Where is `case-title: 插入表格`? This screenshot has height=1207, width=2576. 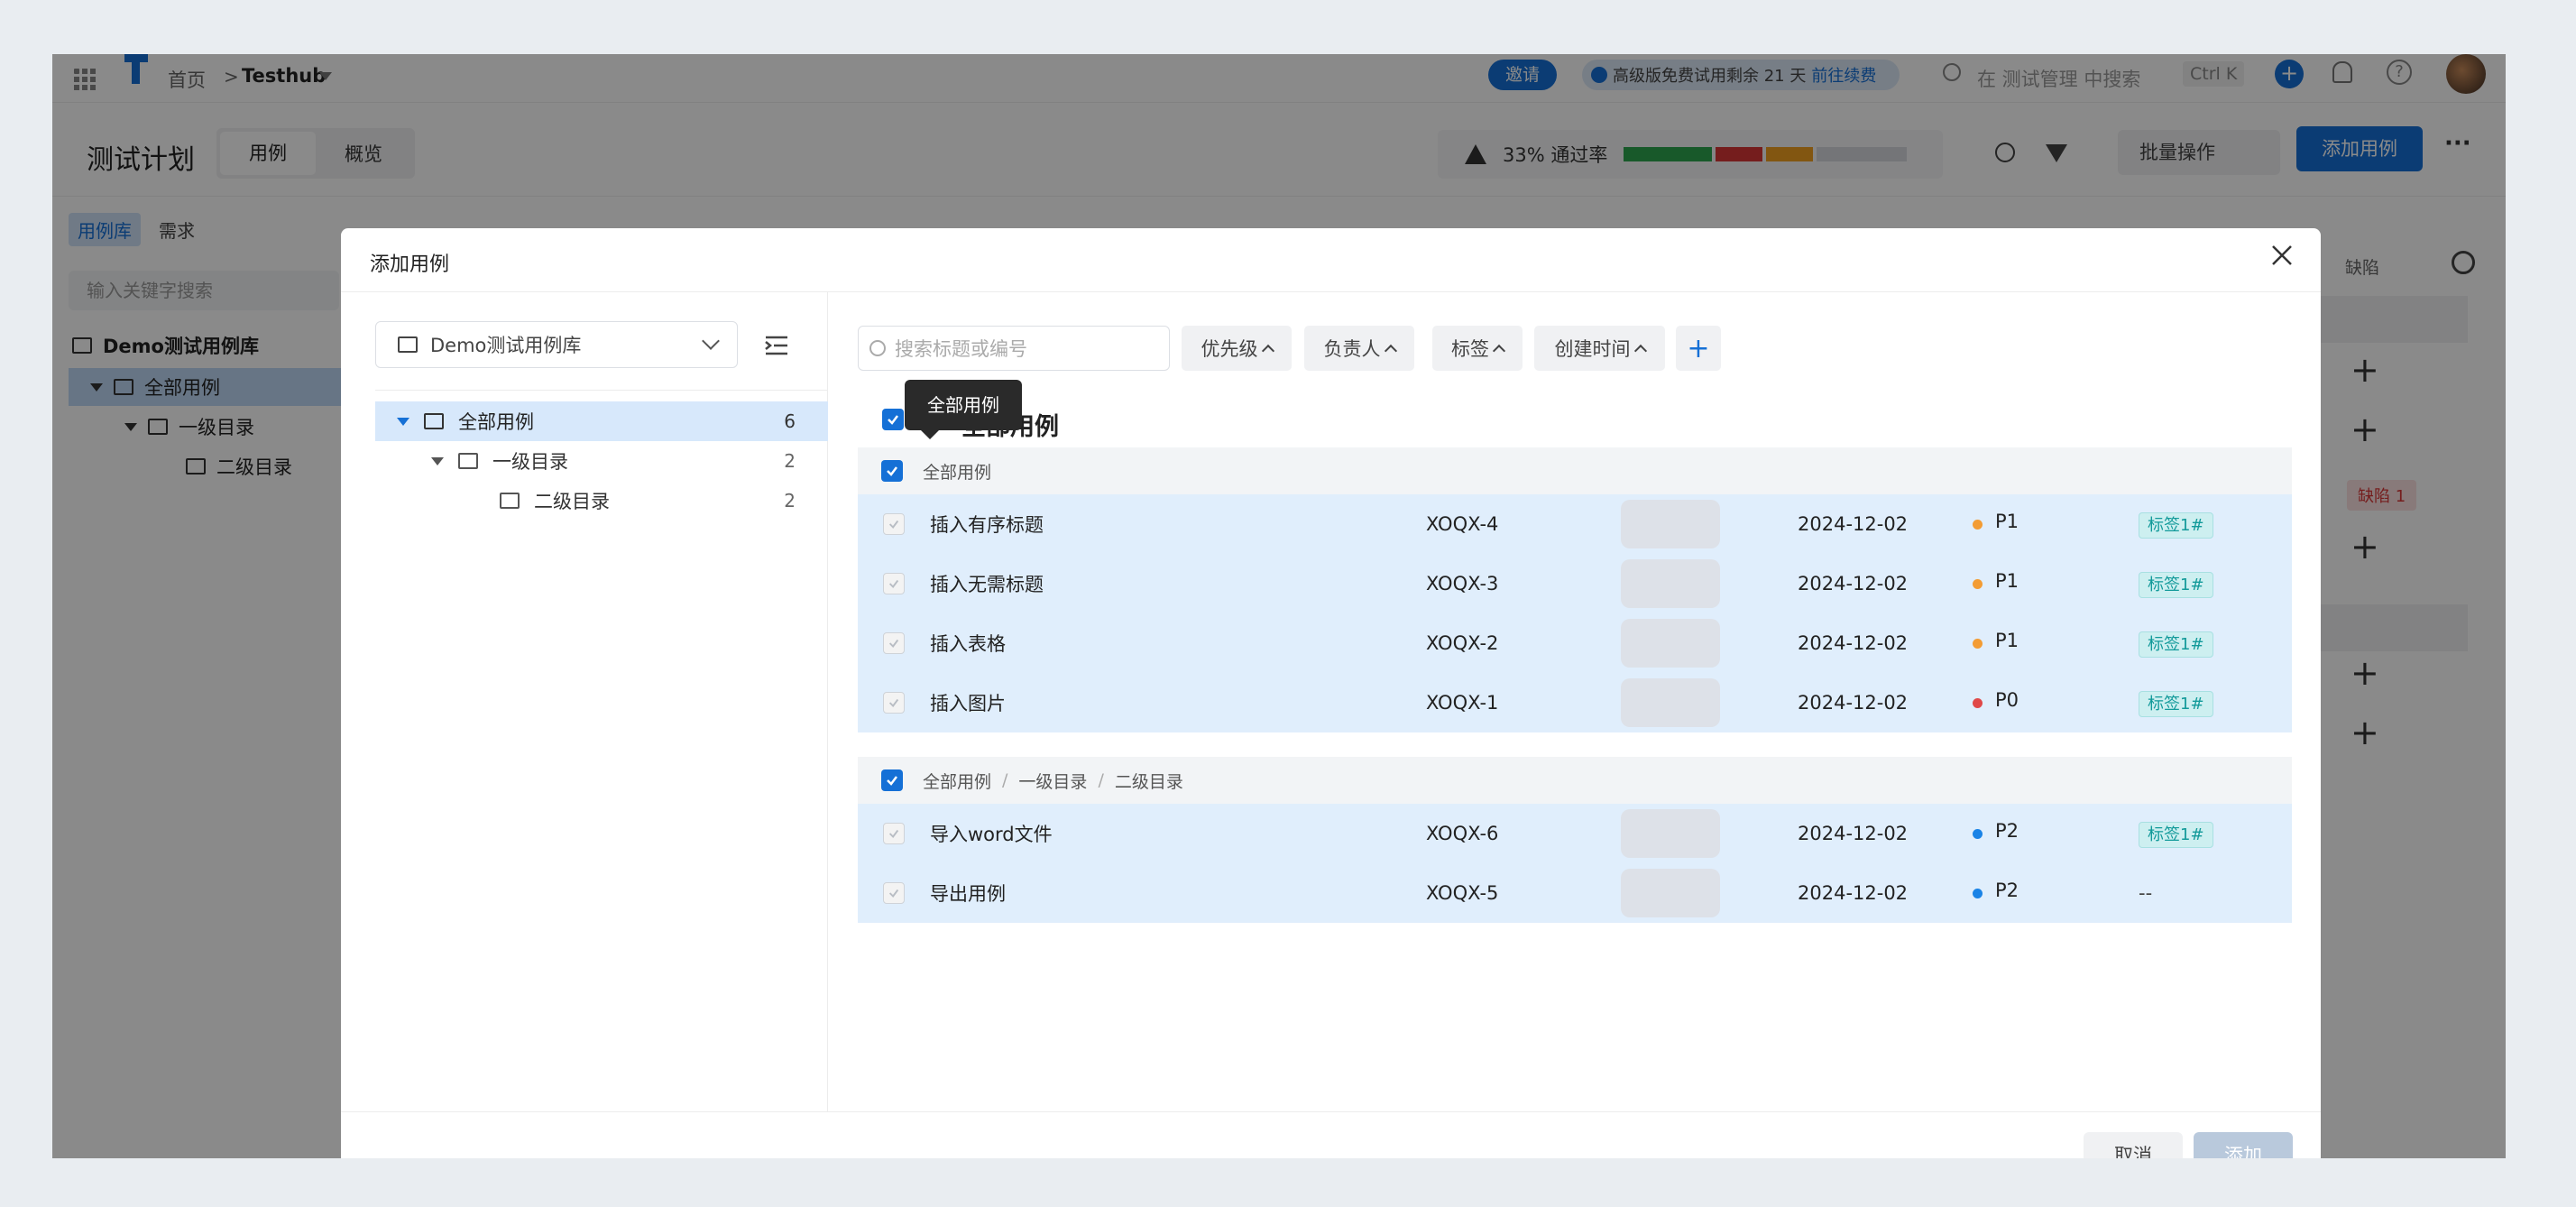
case-title: 插入表格 is located at coordinates (1178, 643).